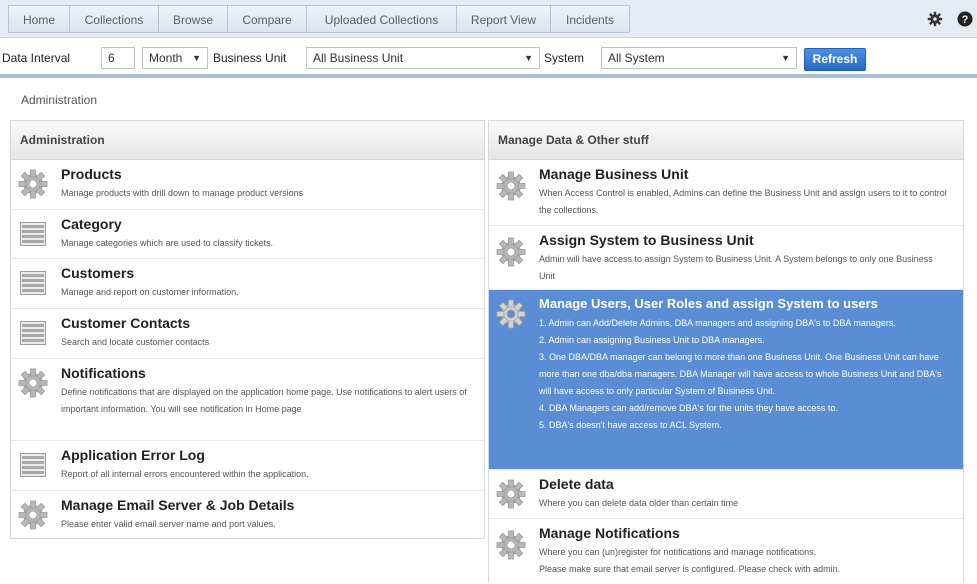 This screenshot has width=977, height=584. Describe the element at coordinates (576, 484) in the screenshot. I see `item-title: Delete data` at that location.